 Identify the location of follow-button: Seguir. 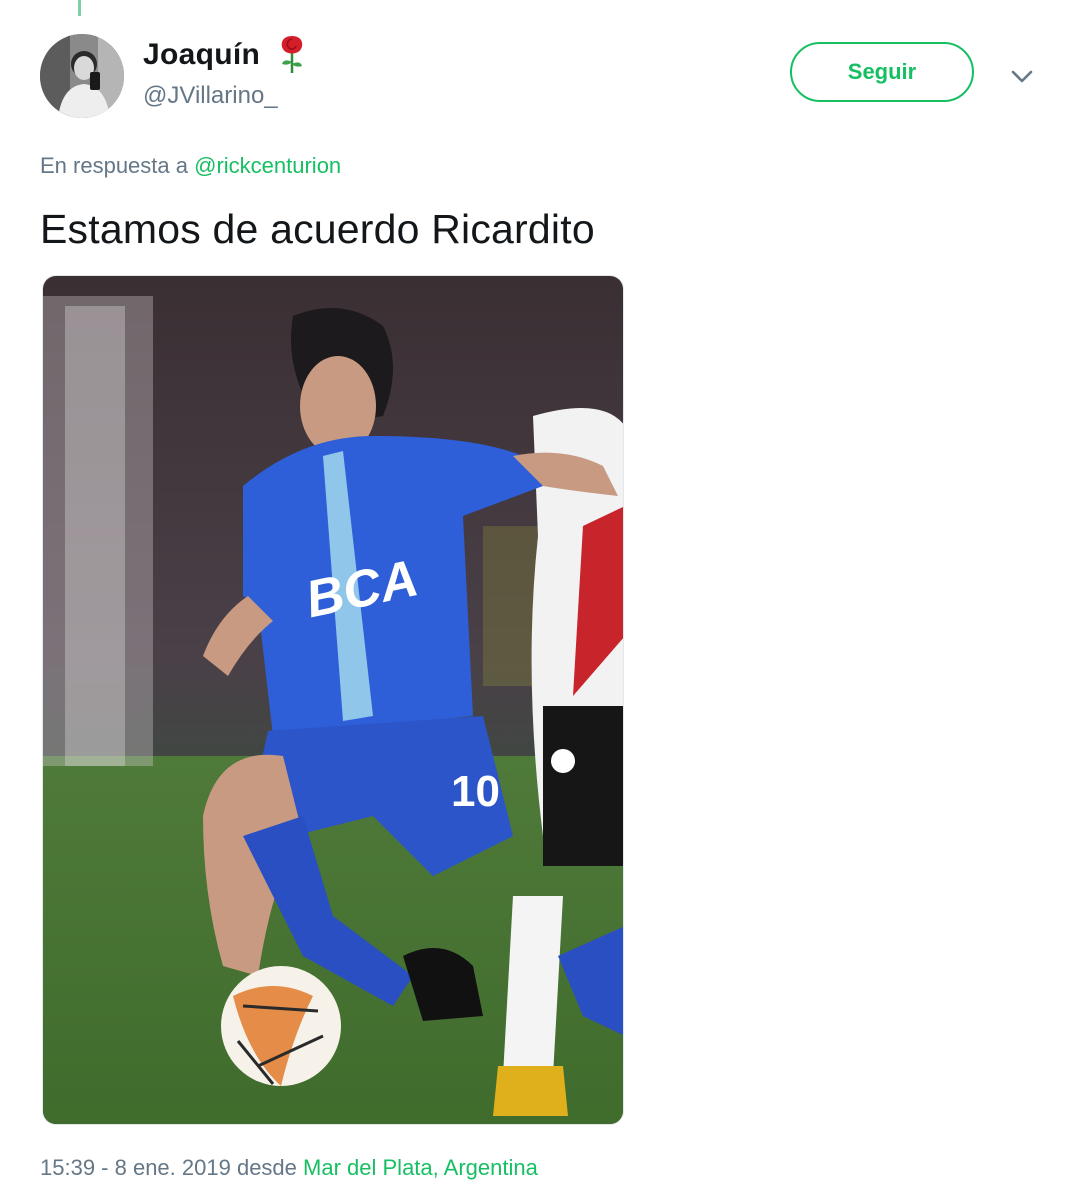
(882, 72).